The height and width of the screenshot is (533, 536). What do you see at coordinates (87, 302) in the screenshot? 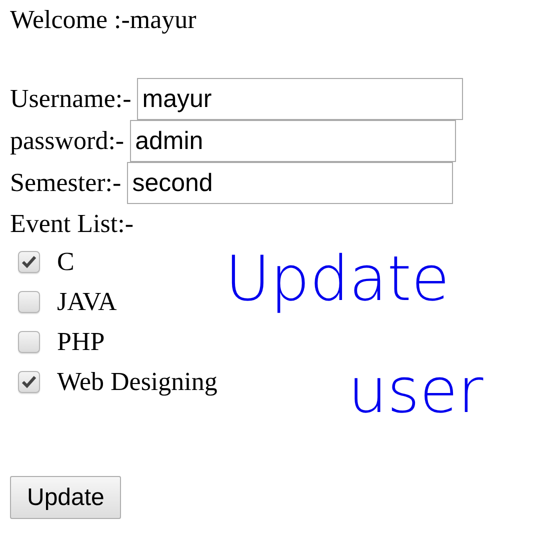
I see `checkbox-label: JAVA` at bounding box center [87, 302].